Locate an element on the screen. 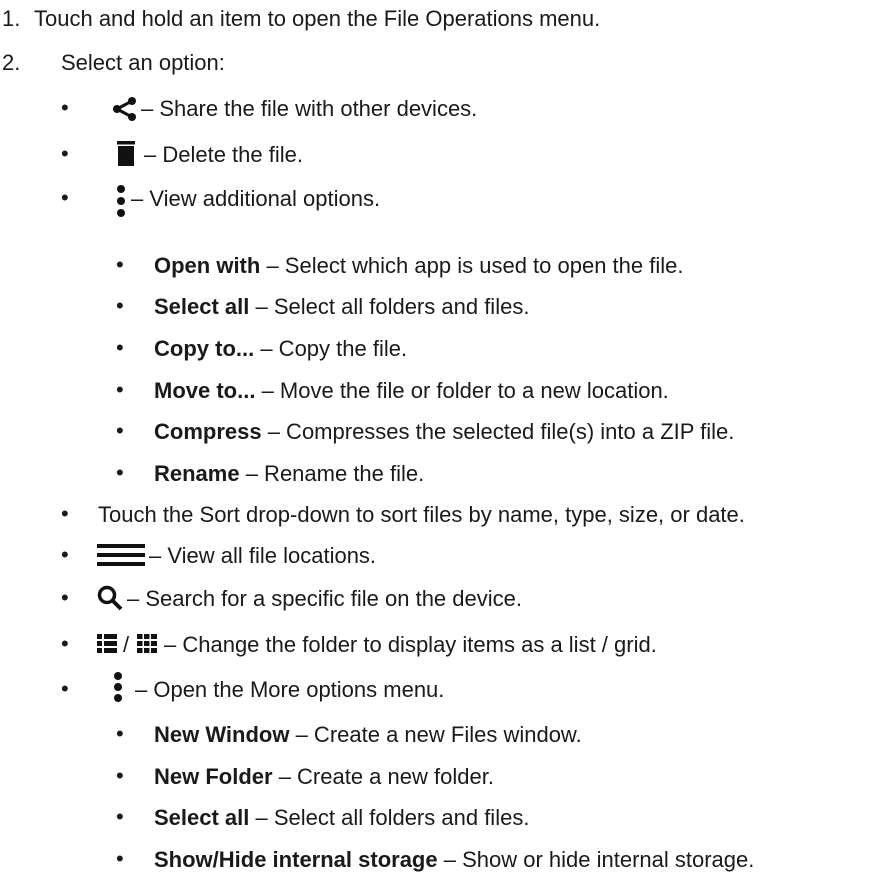 Image resolution: width=895 pixels, height=892 pixels. item-text: – View all file locations. is located at coordinates (263, 555).